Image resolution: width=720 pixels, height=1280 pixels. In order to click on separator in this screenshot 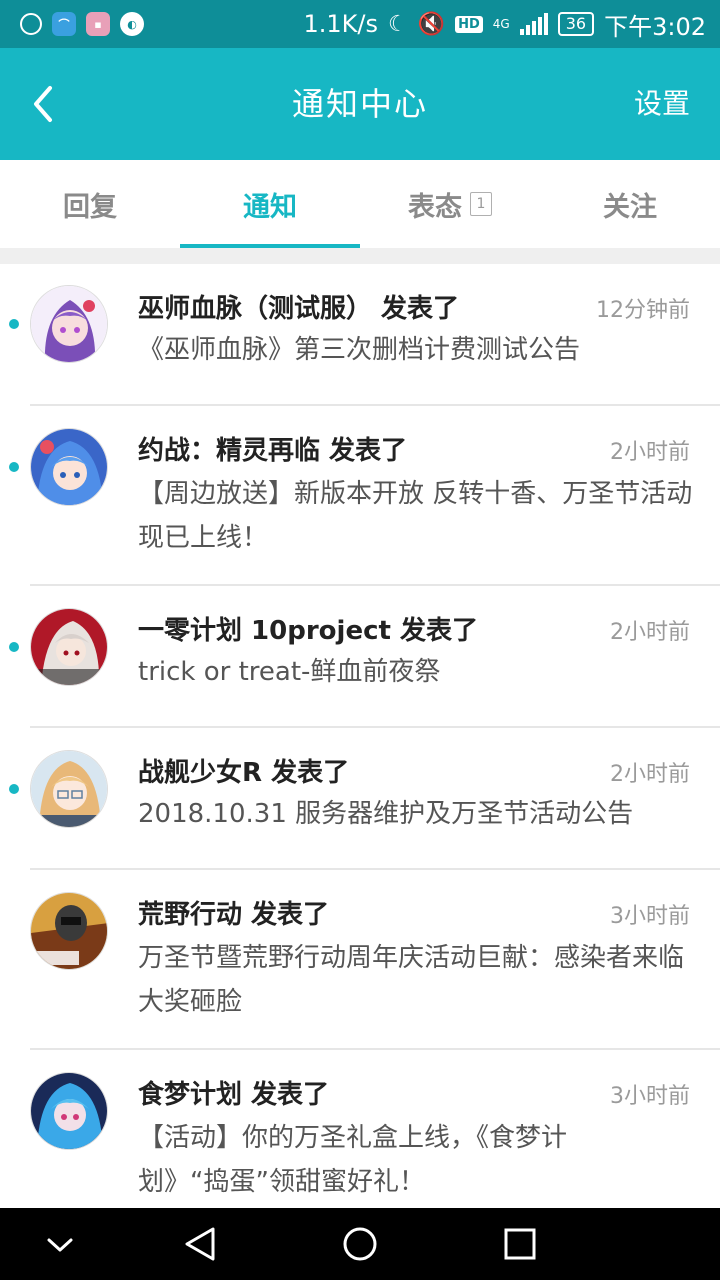, I will do `click(360, 256)`.